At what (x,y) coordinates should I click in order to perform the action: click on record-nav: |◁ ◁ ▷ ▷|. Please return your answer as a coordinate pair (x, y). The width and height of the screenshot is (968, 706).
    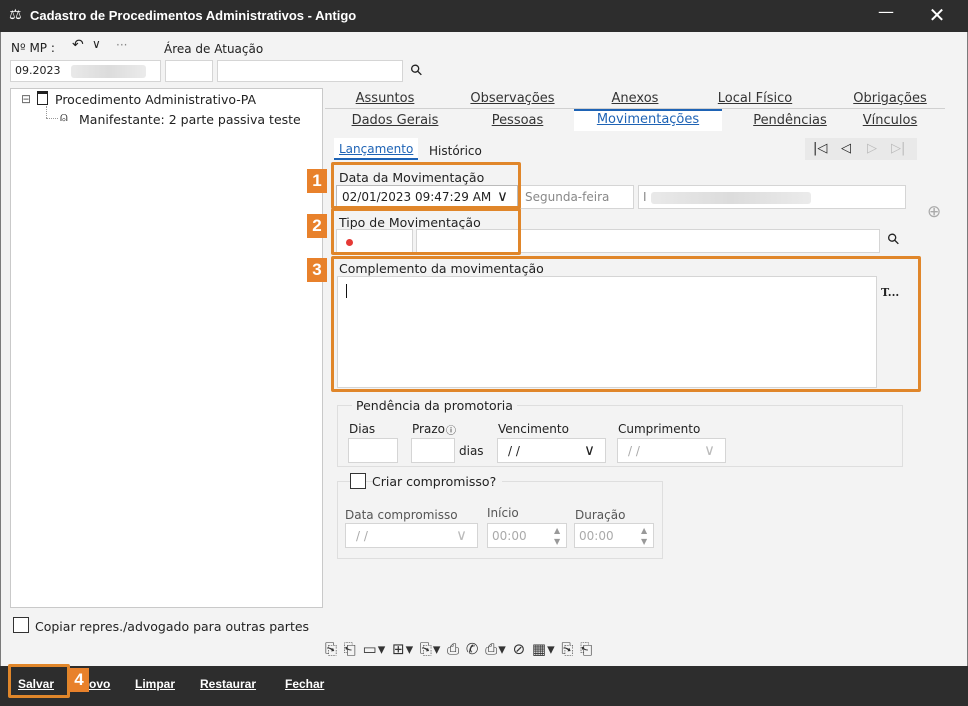
    Looking at the image, I should click on (861, 149).